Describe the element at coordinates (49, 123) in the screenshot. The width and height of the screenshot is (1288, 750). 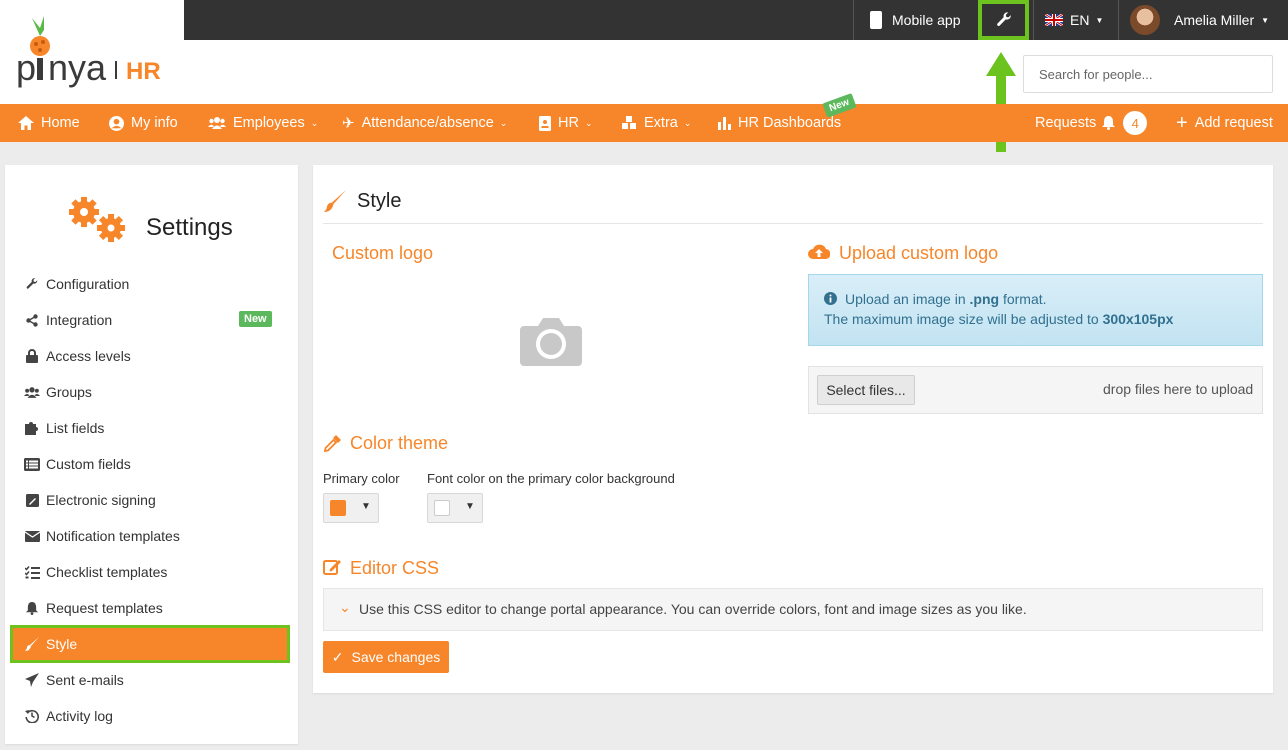
I see `nav-home: Home` at that location.